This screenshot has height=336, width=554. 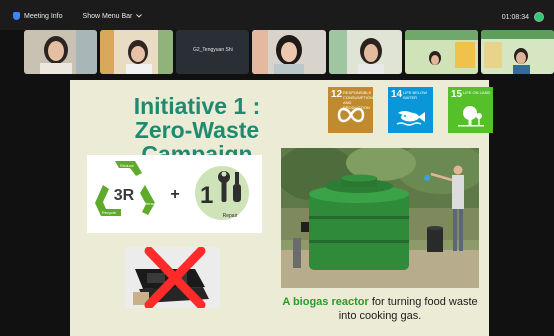 I want to click on repair-label: Repair, so click(x=230, y=216).